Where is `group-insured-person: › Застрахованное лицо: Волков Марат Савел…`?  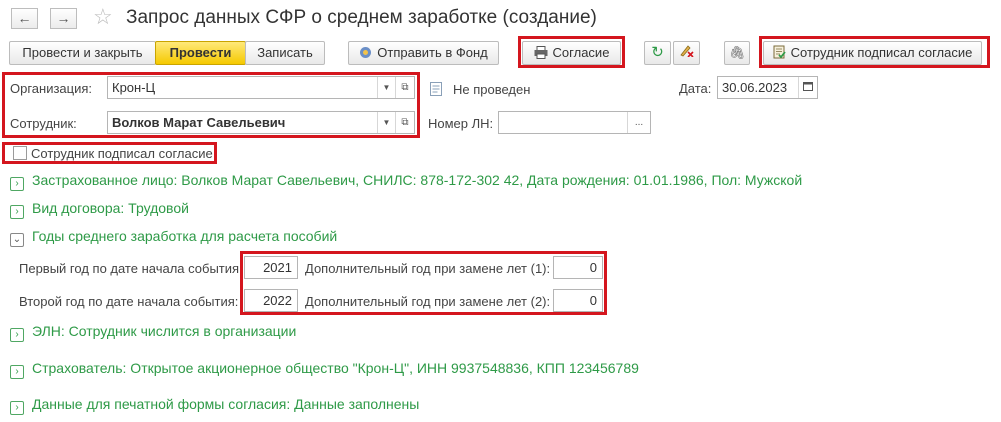
group-insured-person: › Застрахованное лицо: Волков Марат Савел… is located at coordinates (406, 181).